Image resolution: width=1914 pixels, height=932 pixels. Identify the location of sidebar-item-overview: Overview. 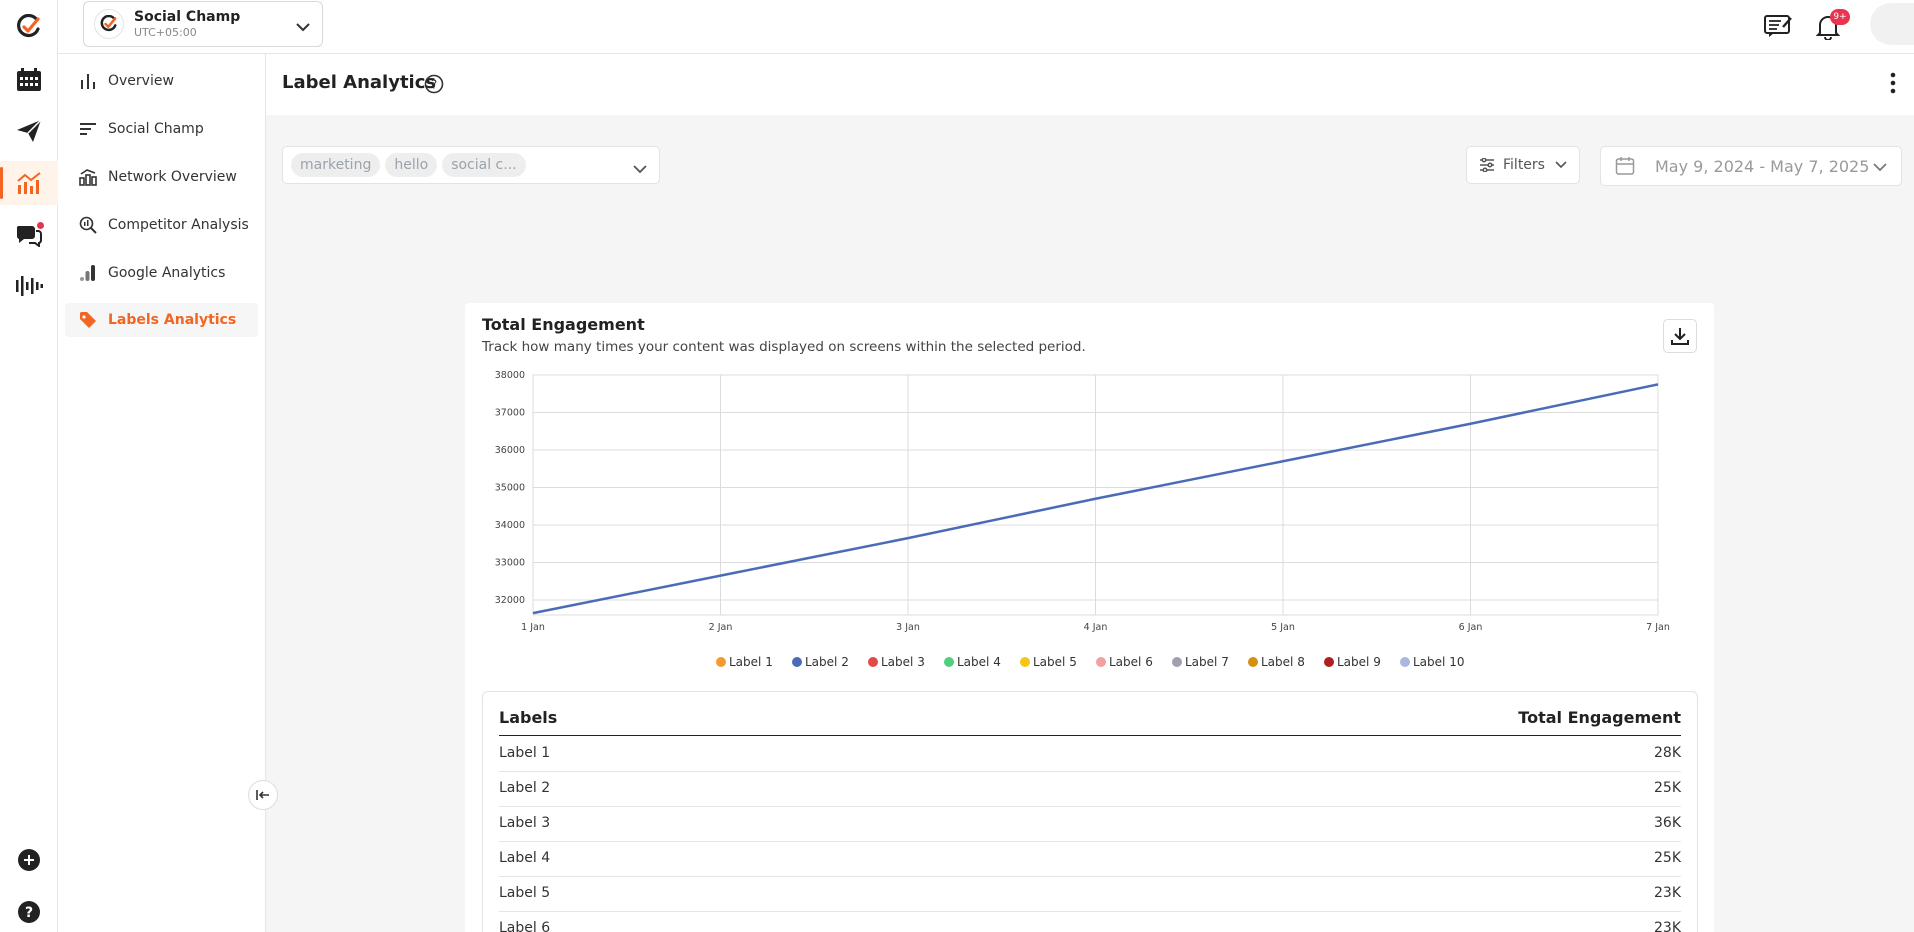
(161, 81).